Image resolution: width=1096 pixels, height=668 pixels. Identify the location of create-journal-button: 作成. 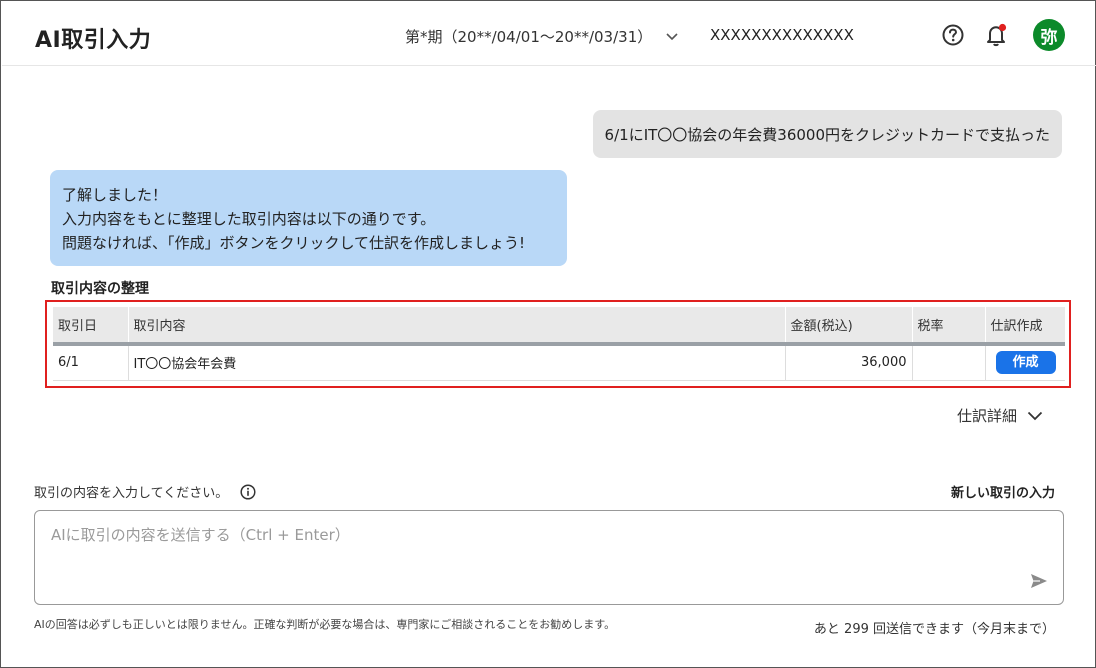
(1025, 363).